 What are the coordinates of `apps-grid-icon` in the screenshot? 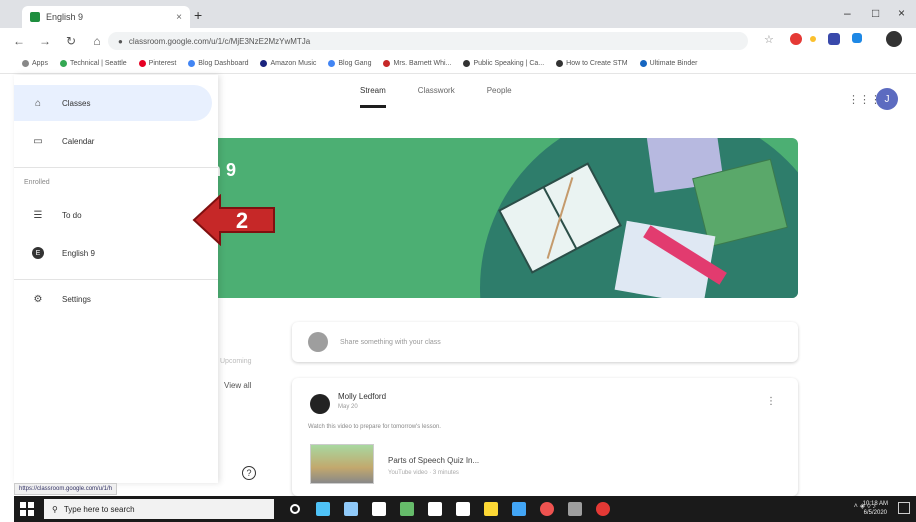 It's located at (25, 63).